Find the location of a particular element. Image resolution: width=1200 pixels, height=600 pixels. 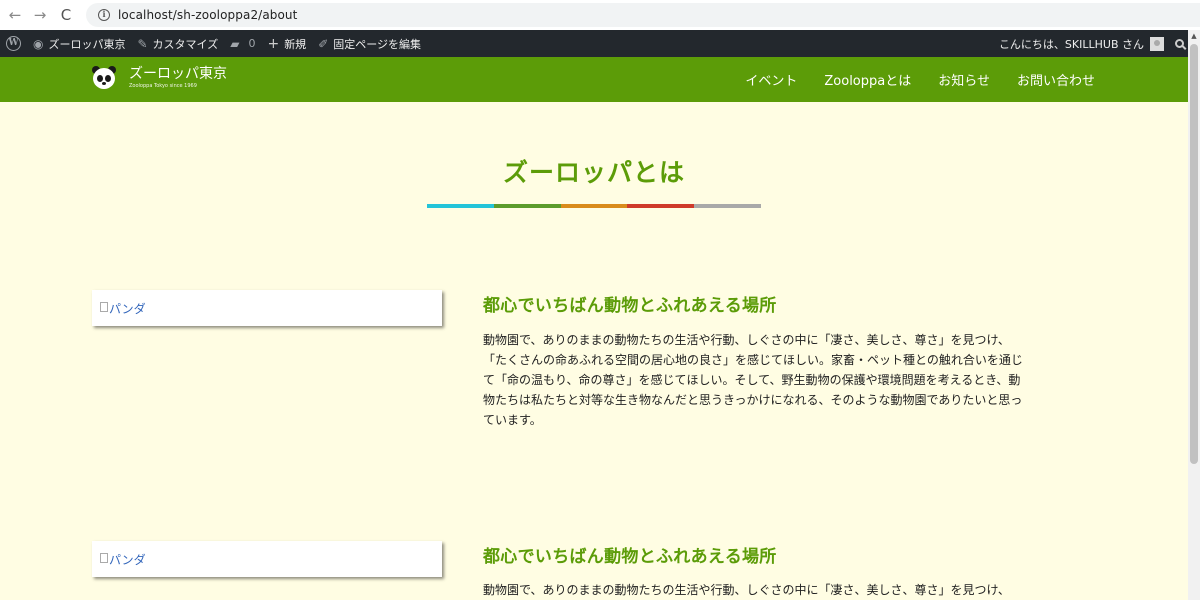

new-label: 新規 is located at coordinates (295, 44).